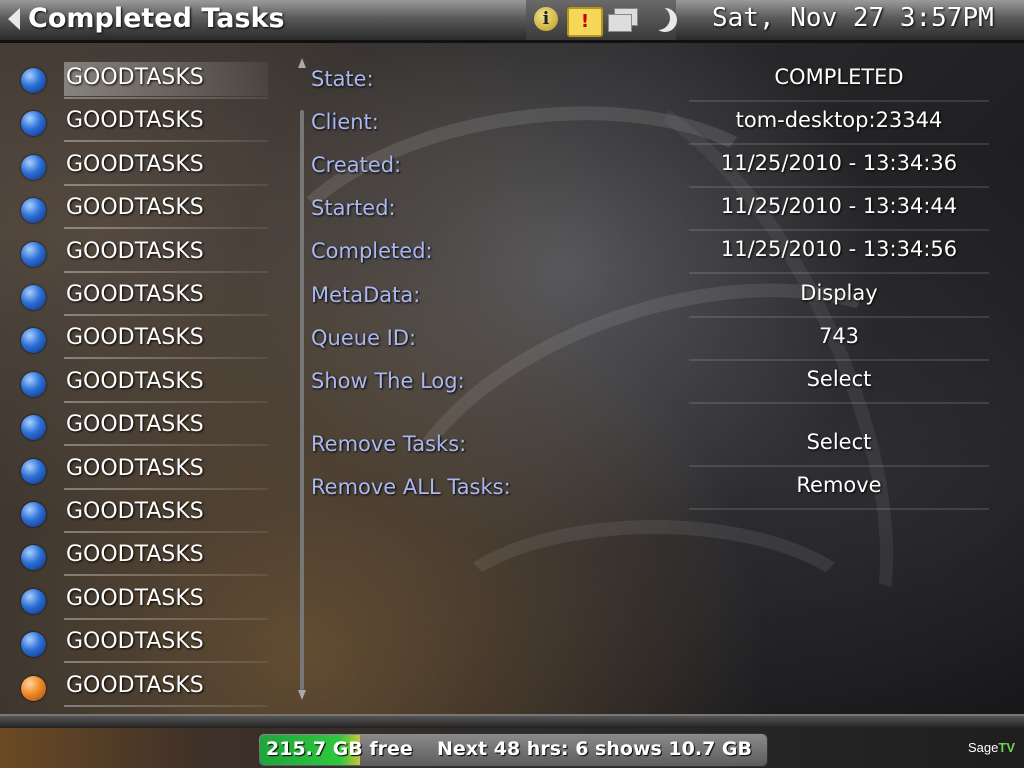  I want to click on detail-row: Client: tom-desktop:23344, so click(651, 125).